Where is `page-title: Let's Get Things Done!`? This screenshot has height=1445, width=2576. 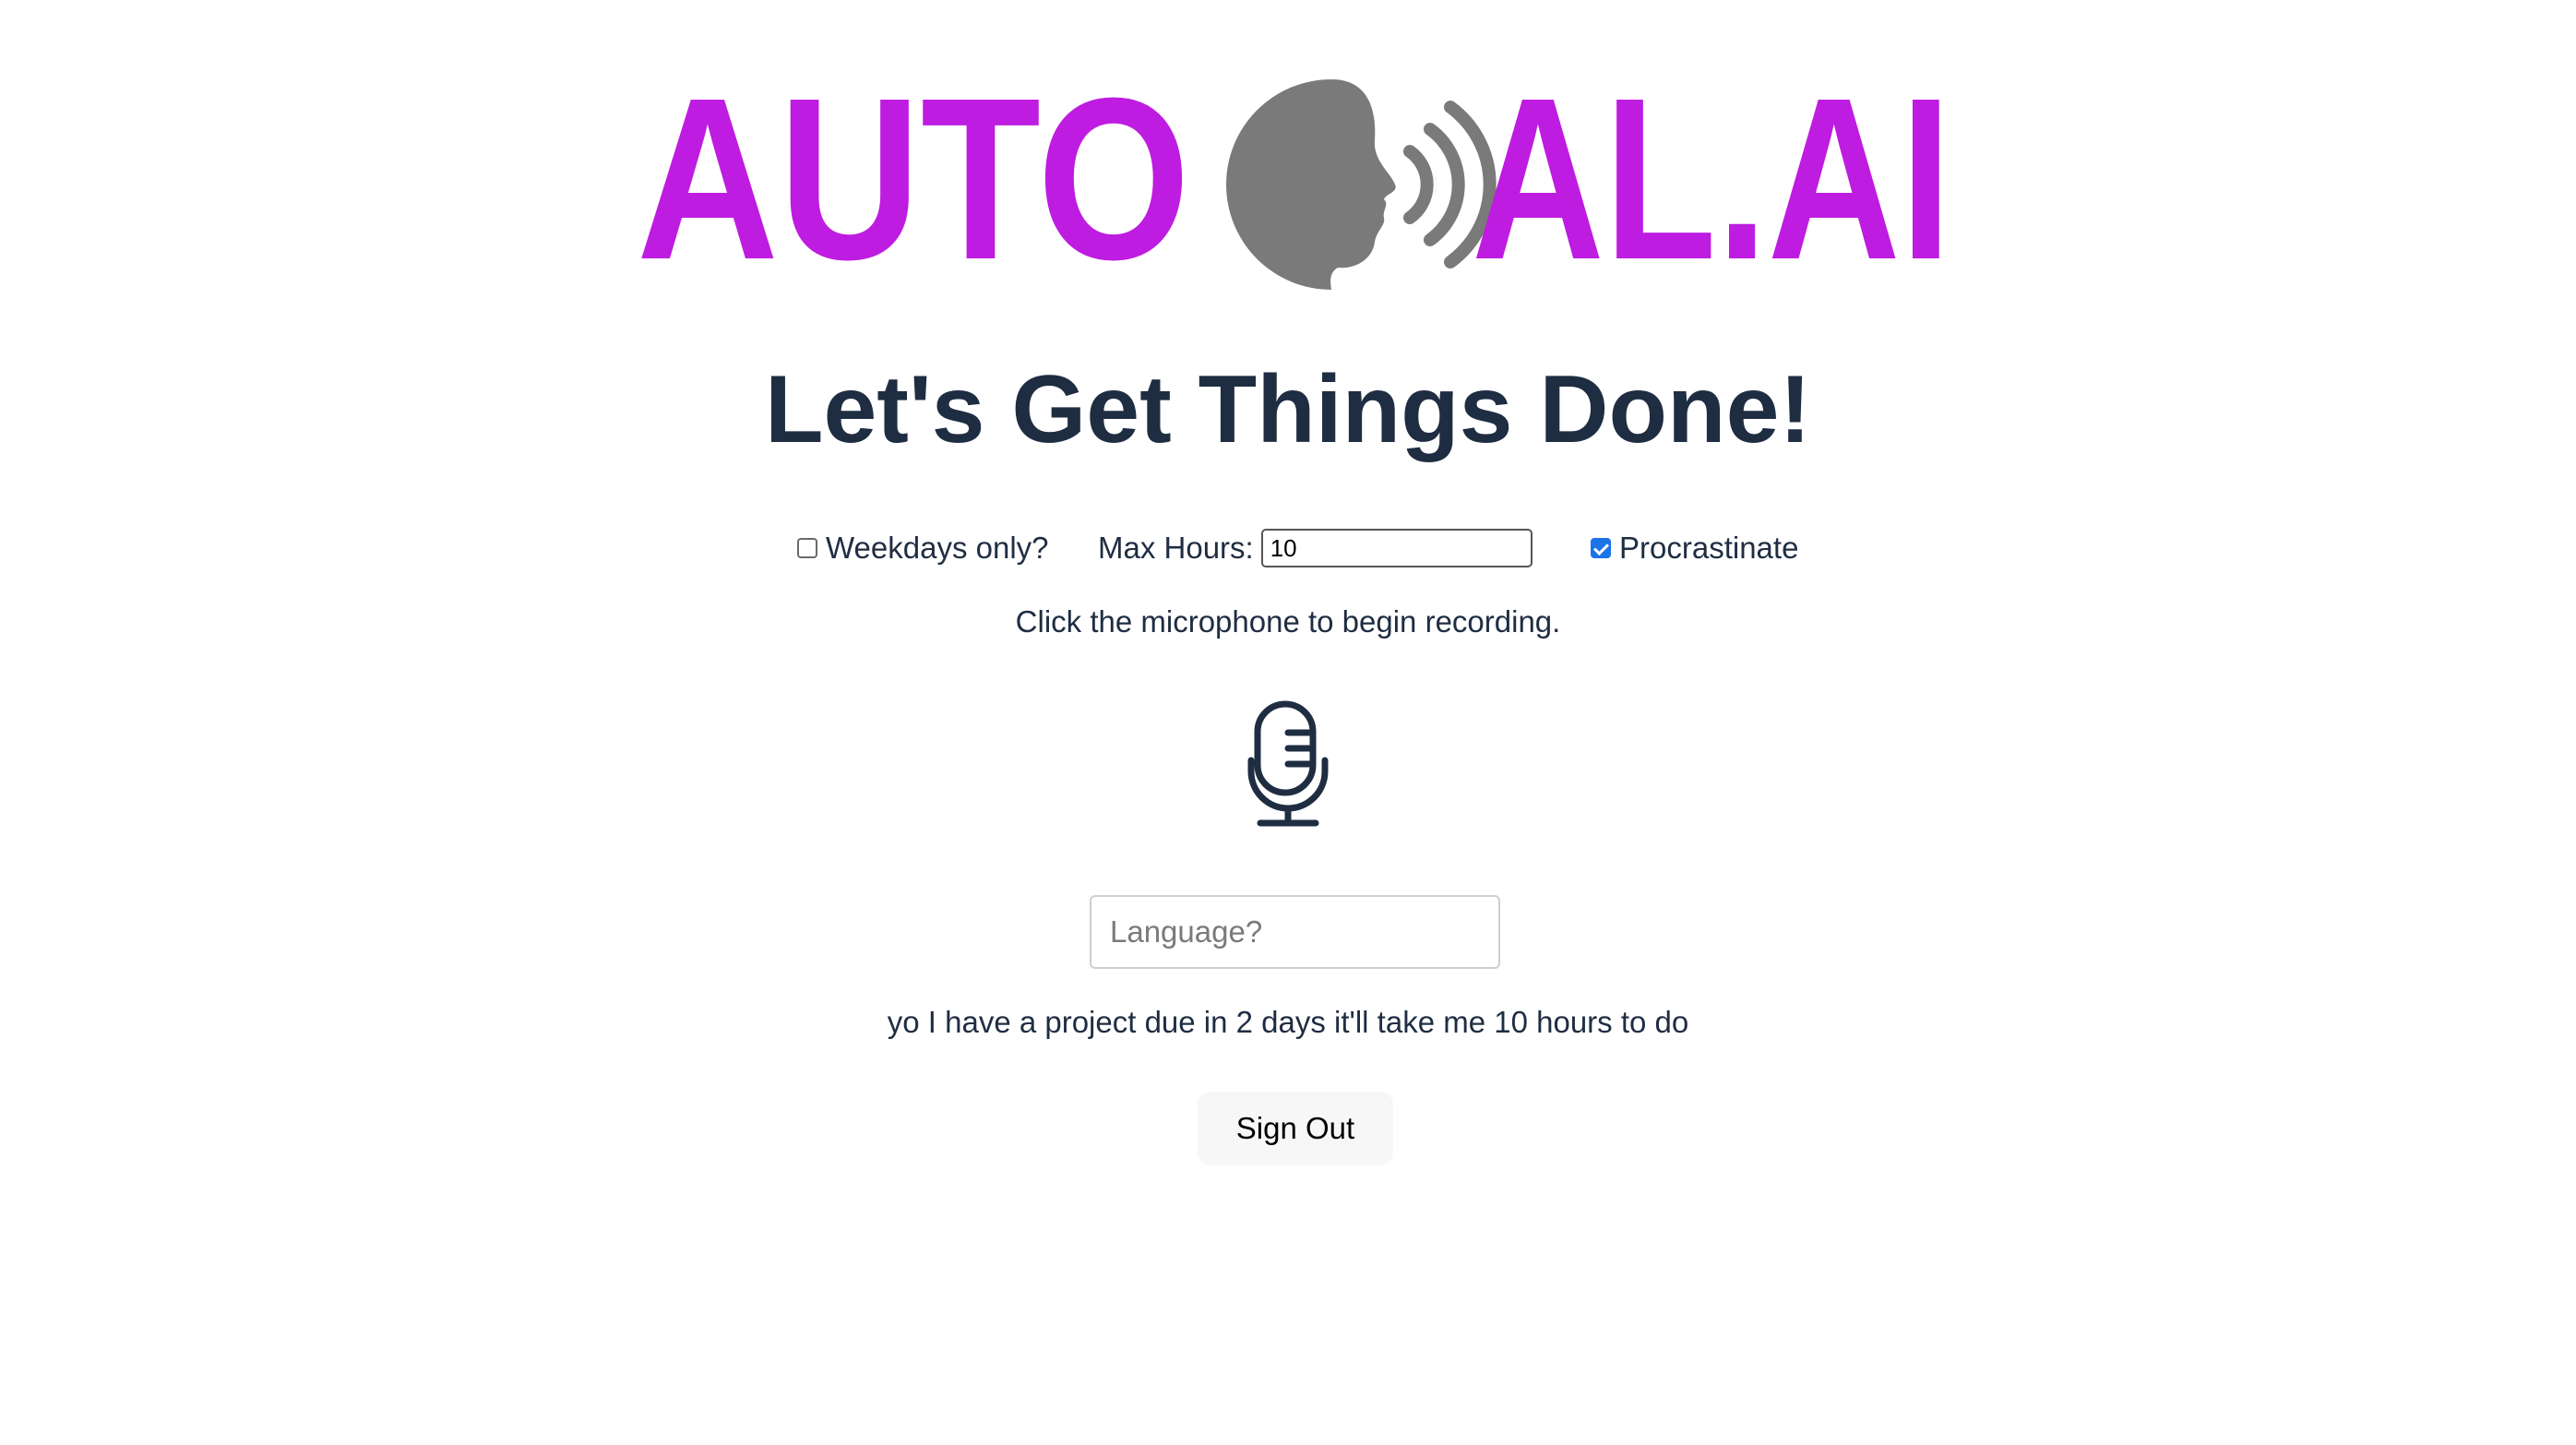 page-title: Let's Get Things Done! is located at coordinates (1288, 409).